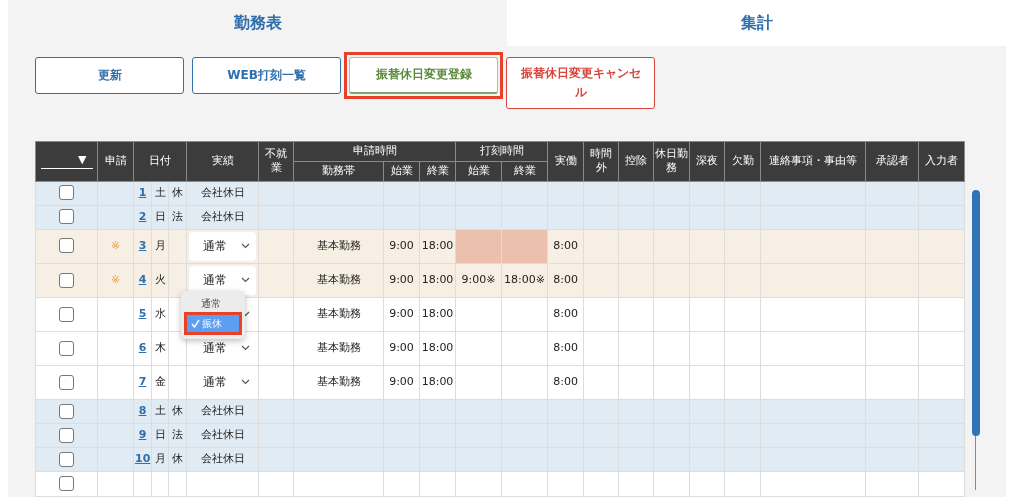 The image size is (1024, 497). What do you see at coordinates (707, 161) in the screenshot?
I see `column-header: 深夜` at bounding box center [707, 161].